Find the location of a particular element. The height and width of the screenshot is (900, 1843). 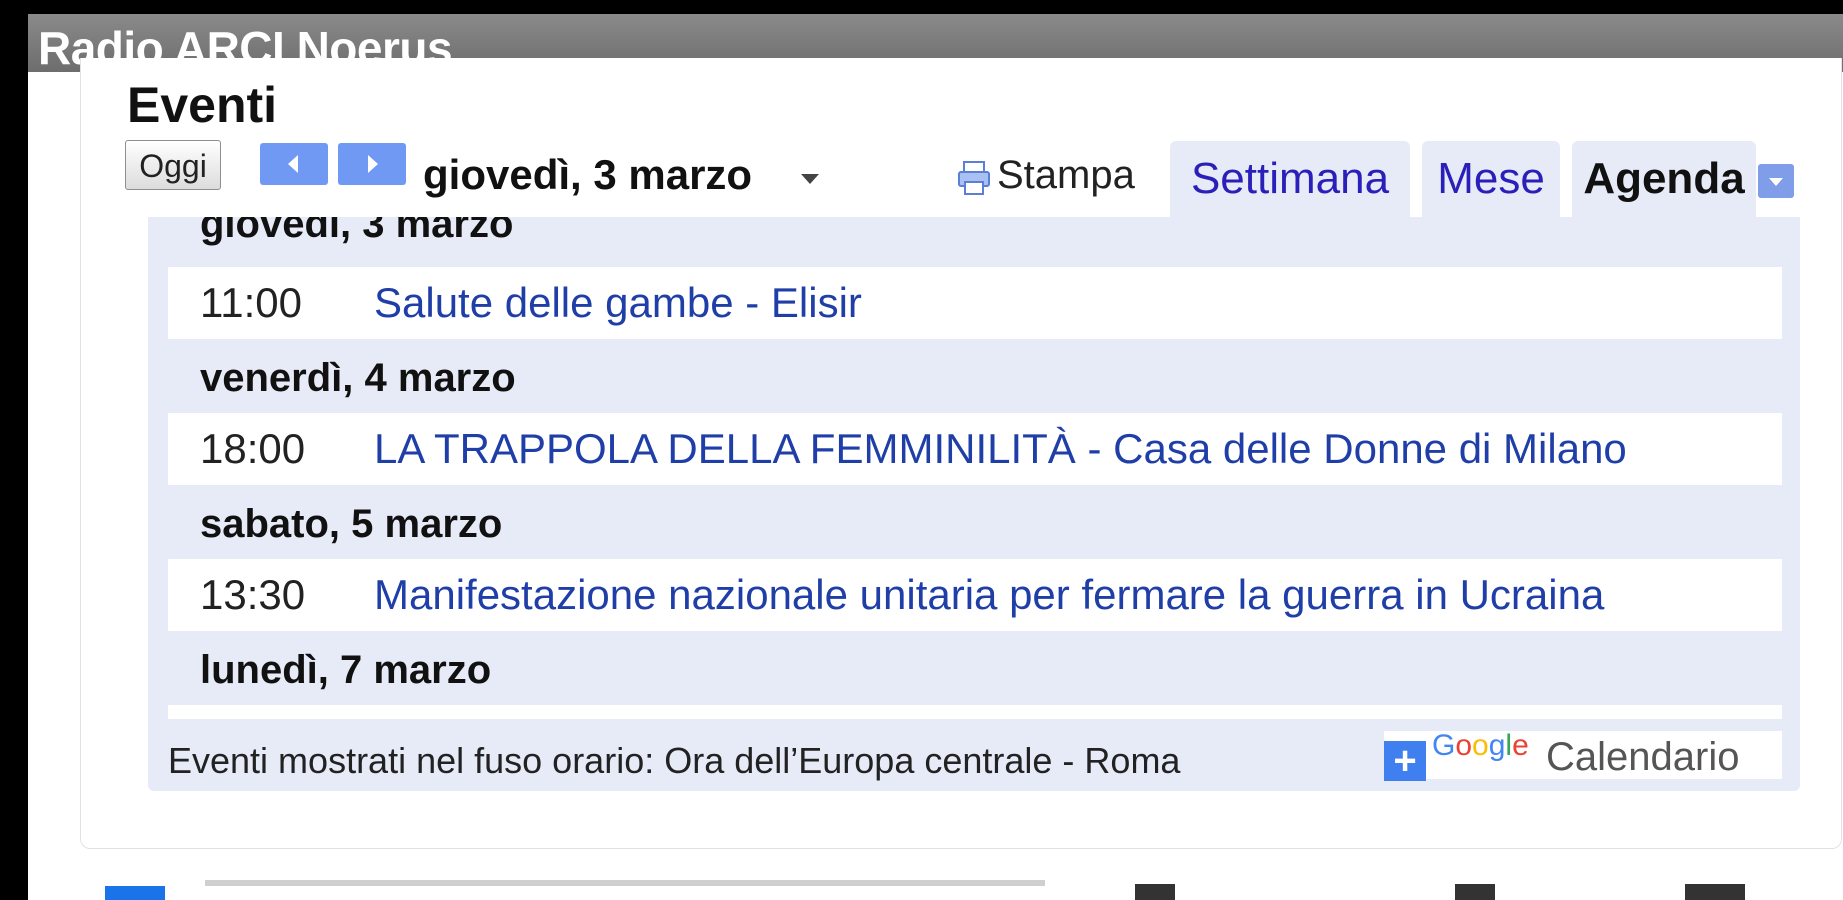

chevron-right-icon is located at coordinates (373, 164).